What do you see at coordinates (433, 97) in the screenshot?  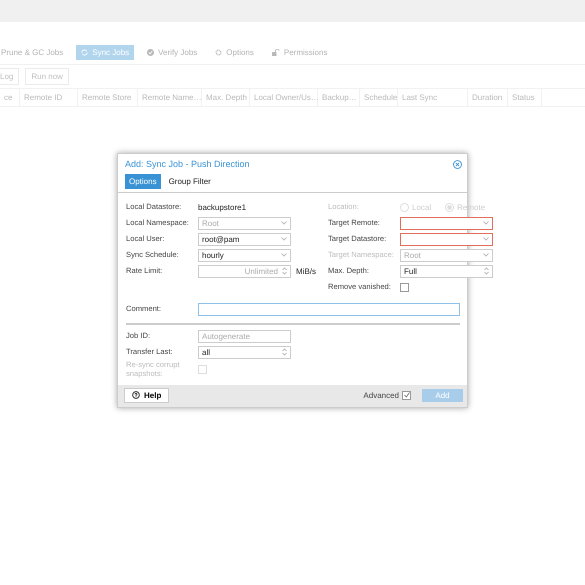 I see `column-header: Last Sync` at bounding box center [433, 97].